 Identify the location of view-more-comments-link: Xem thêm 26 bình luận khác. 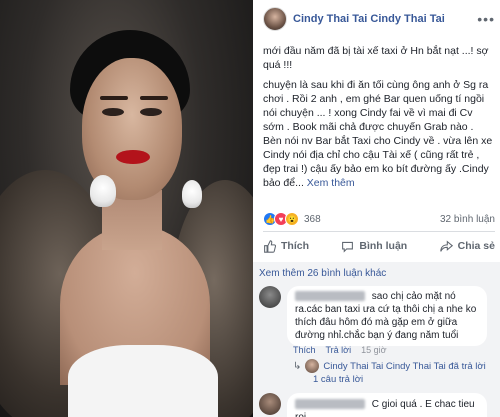
(322, 273).